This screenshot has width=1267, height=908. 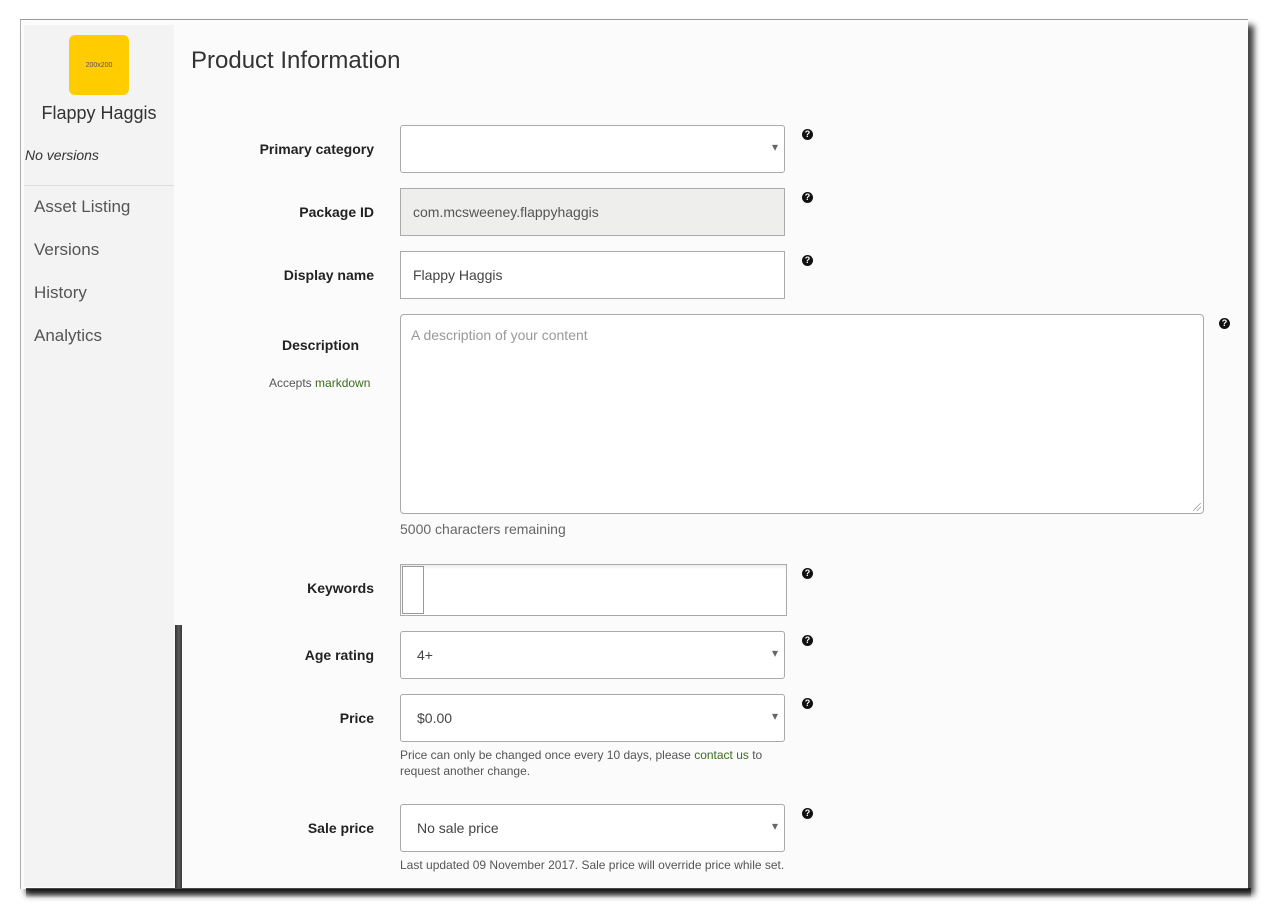 What do you see at coordinates (62, 155) in the screenshot?
I see `versions-note: No versions` at bounding box center [62, 155].